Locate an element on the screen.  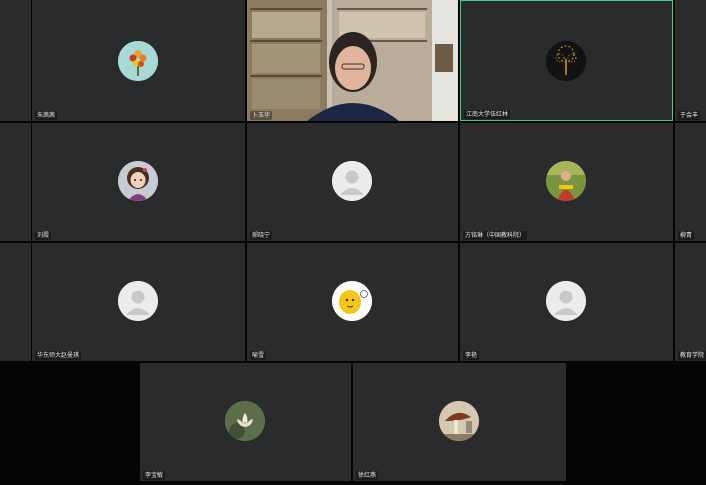
participant-tile: 郝晓宁 is located at coordinates (352, 182).